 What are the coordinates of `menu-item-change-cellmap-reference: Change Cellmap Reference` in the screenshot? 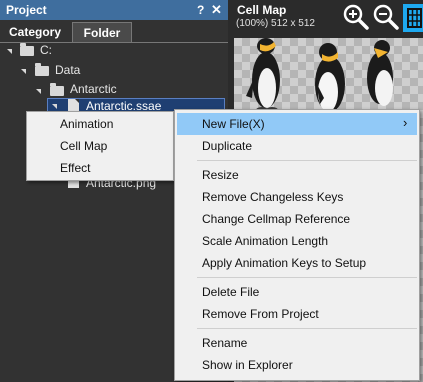 It's located at (276, 219).